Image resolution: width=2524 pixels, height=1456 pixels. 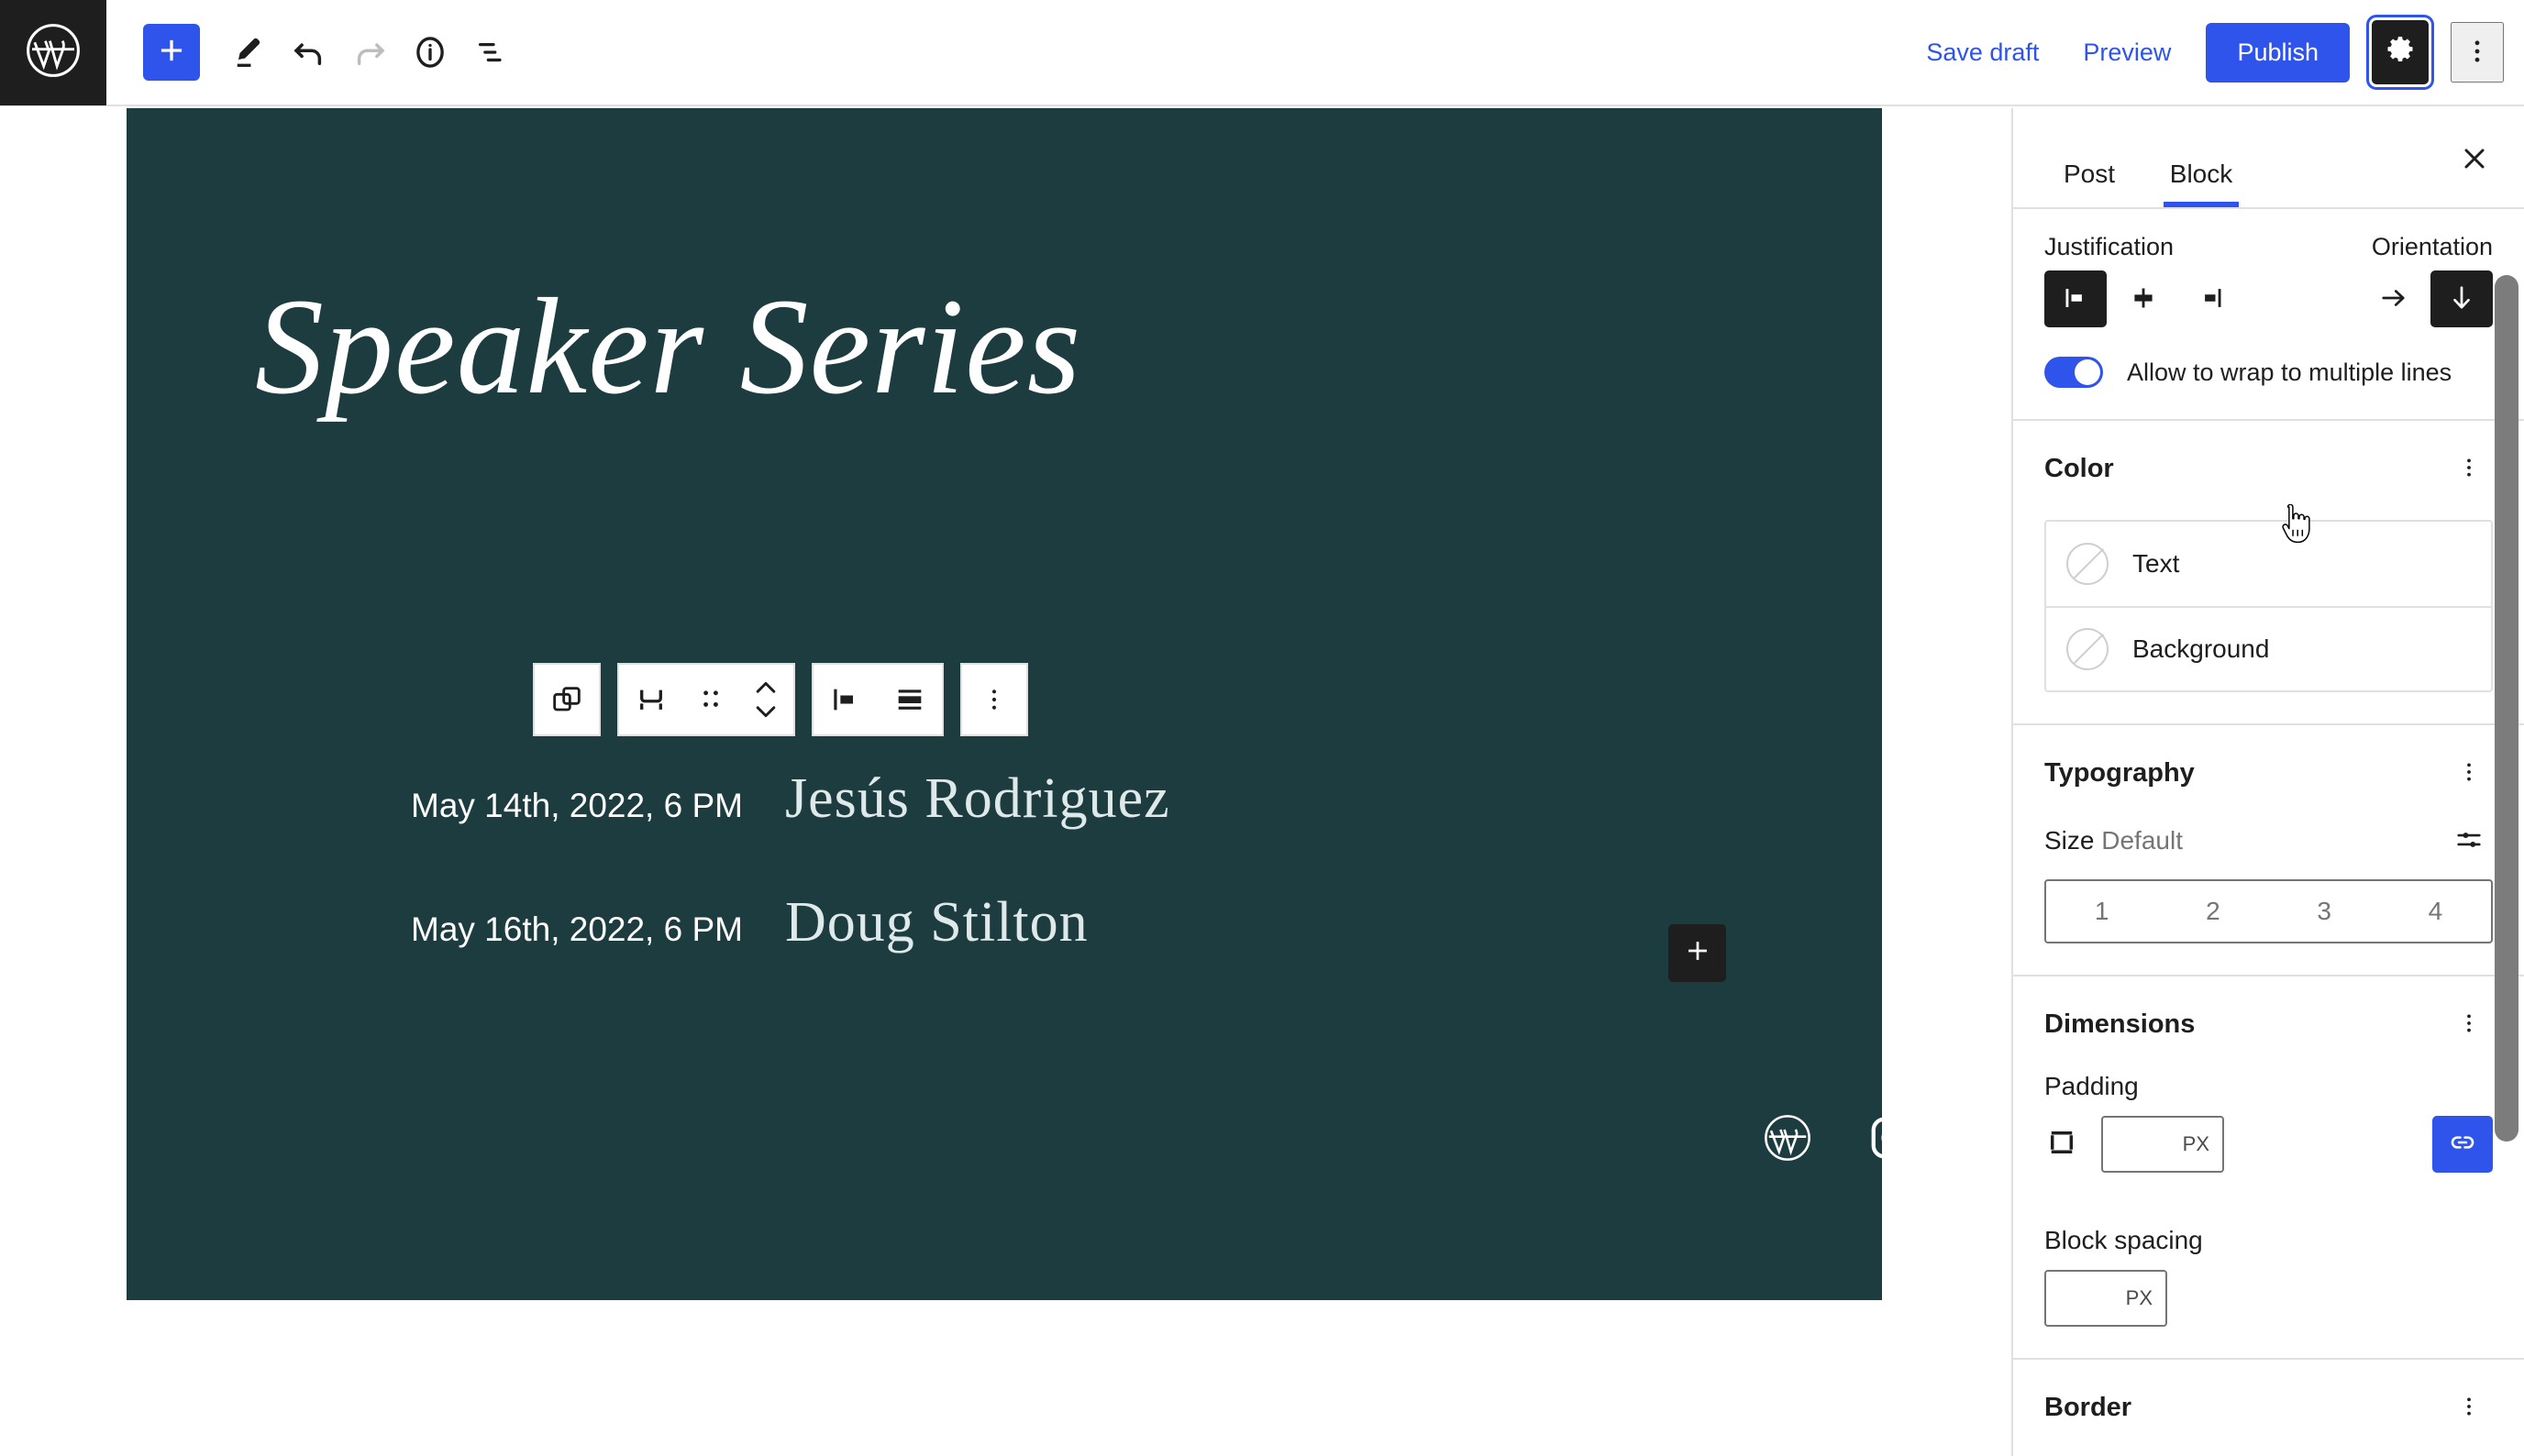 I want to click on list-item: May 16th, 2022, 6 PM Doug Stilton, so click(x=750, y=922).